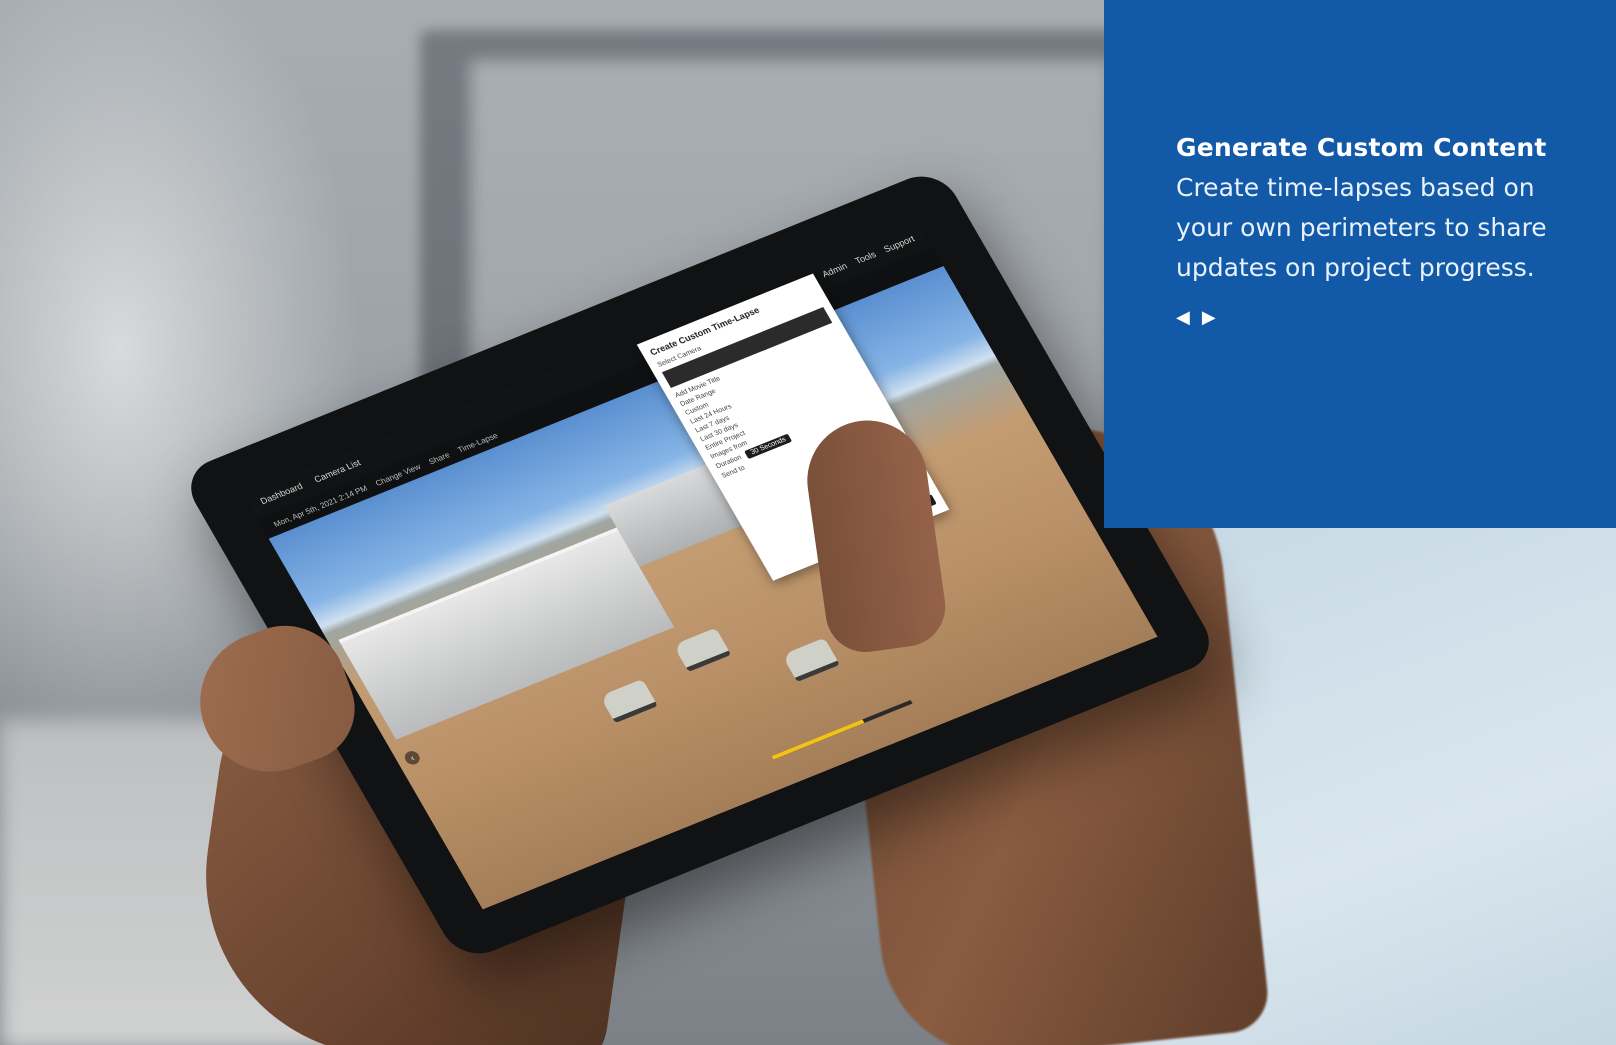  Describe the element at coordinates (1366, 317) in the screenshot. I see `carousel-nav: ◀ ▶` at that location.